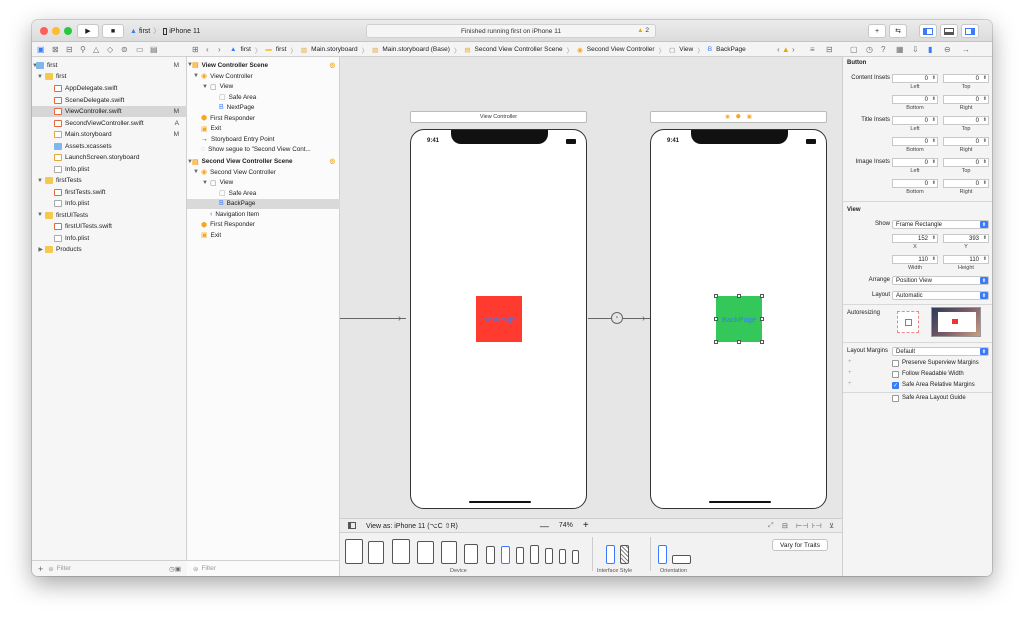 This screenshot has width=1024, height=619. Describe the element at coordinates (947, 49) in the screenshot. I see `connections-icon: ⊖` at that location.